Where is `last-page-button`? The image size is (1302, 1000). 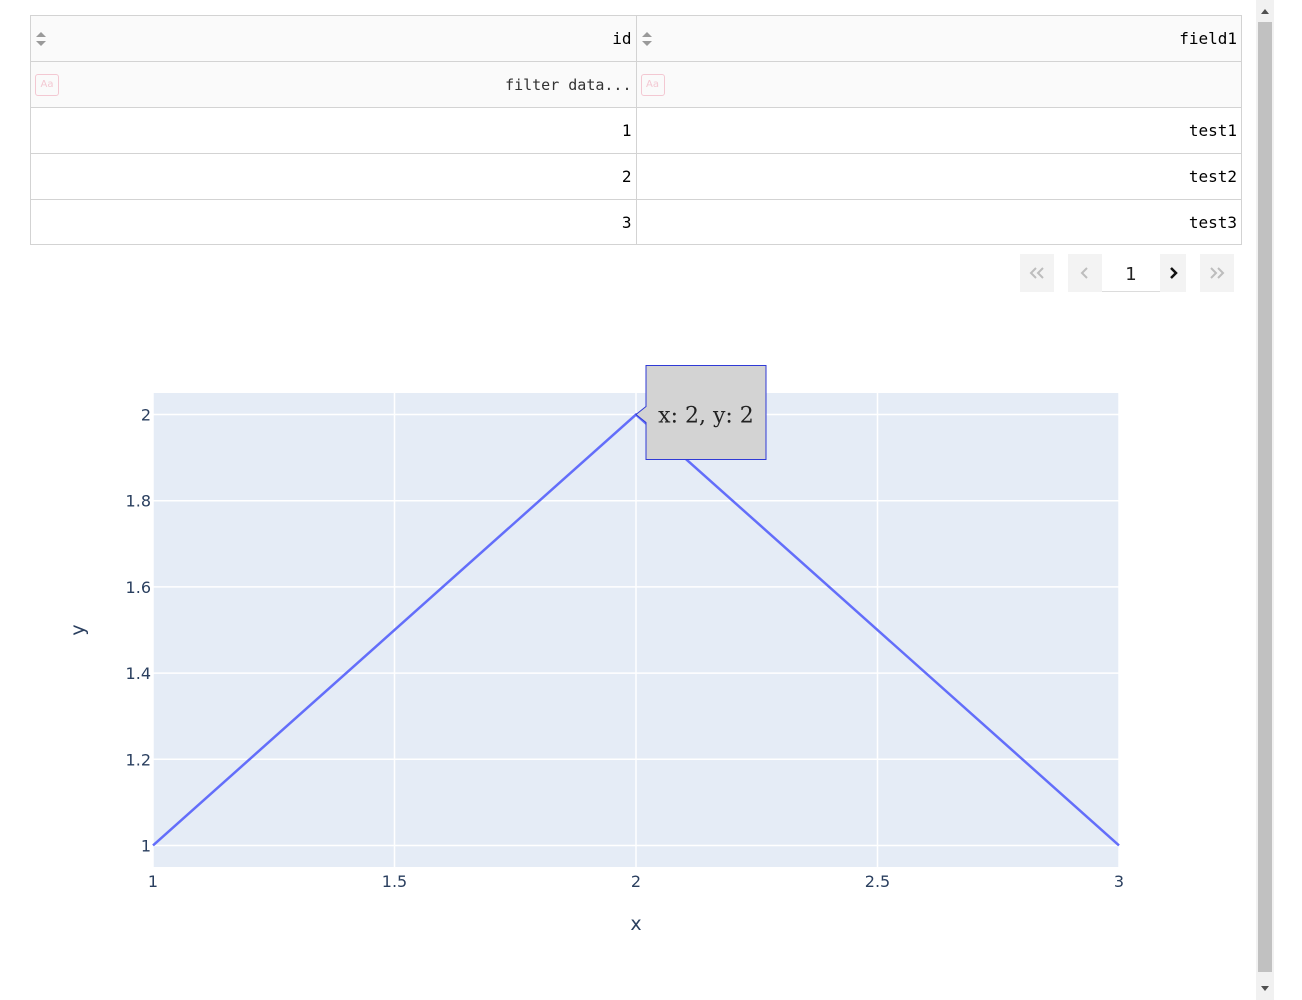 last-page-button is located at coordinates (1217, 273).